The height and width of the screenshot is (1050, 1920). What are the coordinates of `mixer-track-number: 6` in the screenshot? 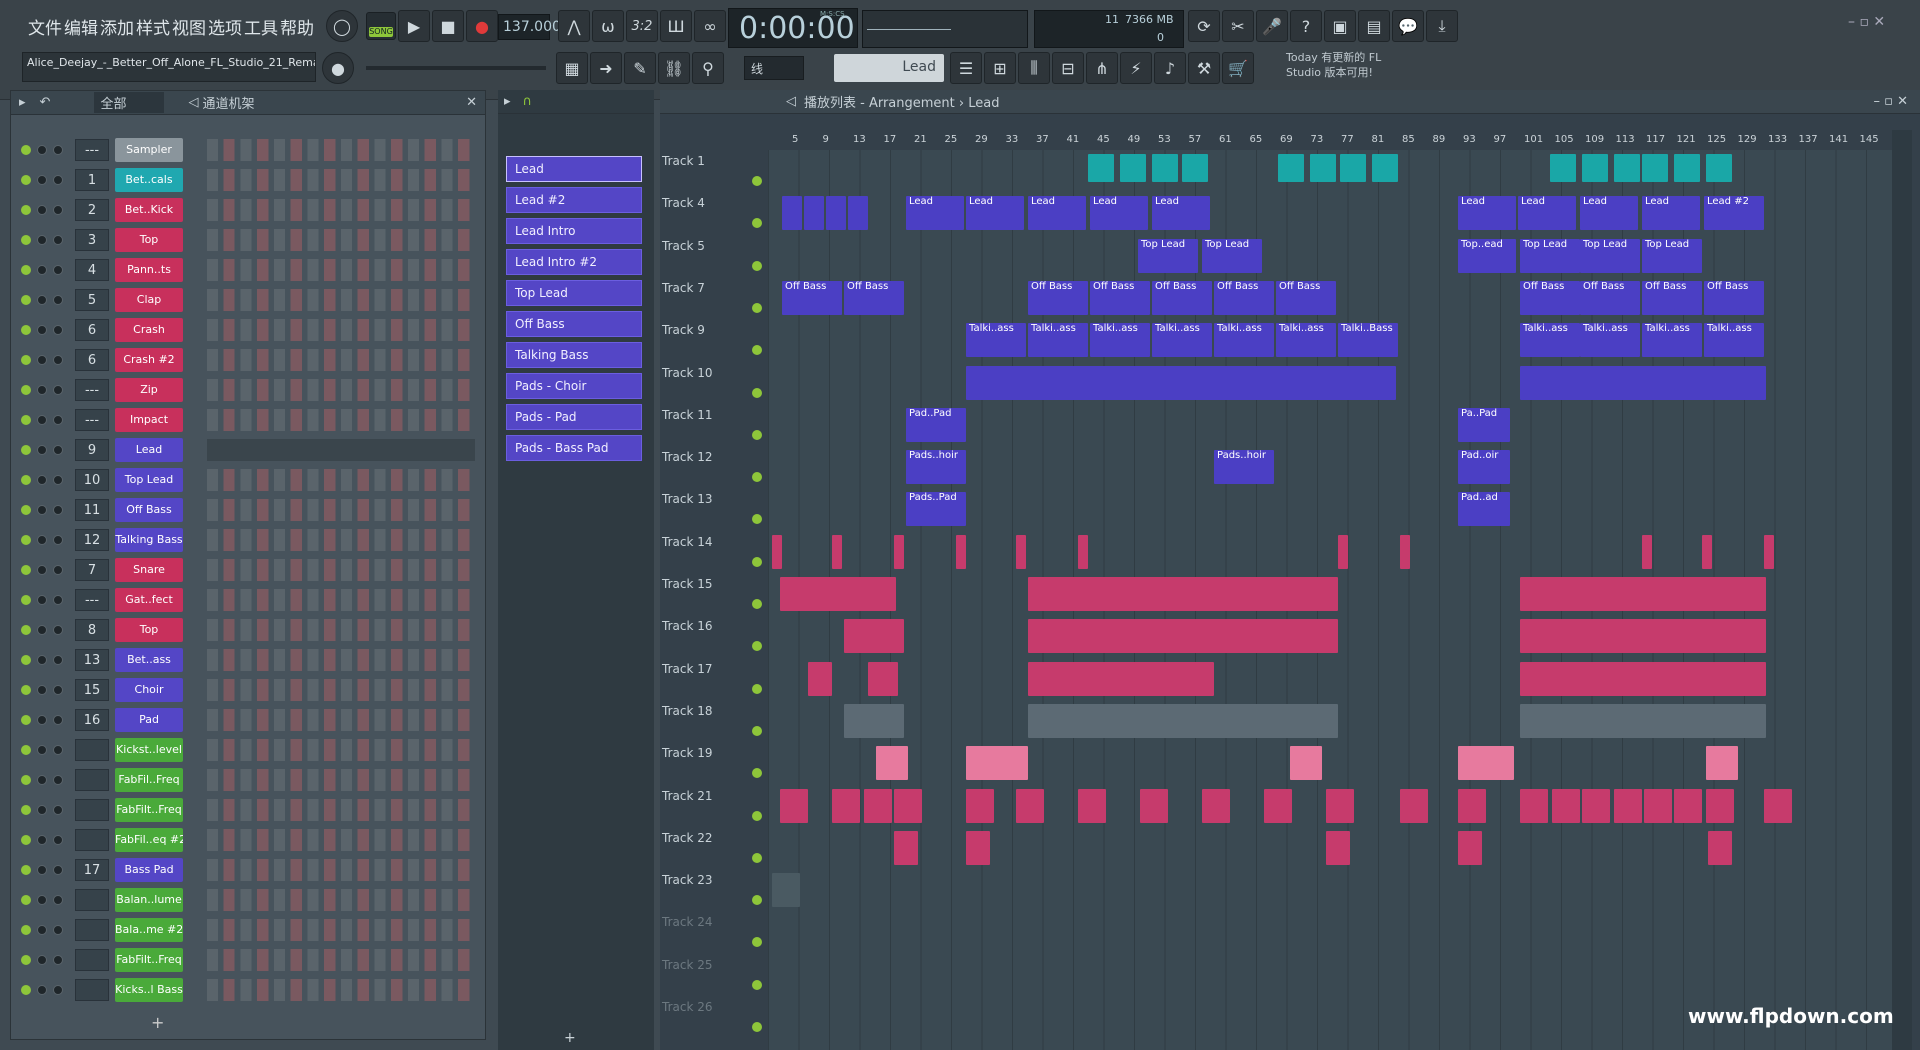 It's located at (92, 330).